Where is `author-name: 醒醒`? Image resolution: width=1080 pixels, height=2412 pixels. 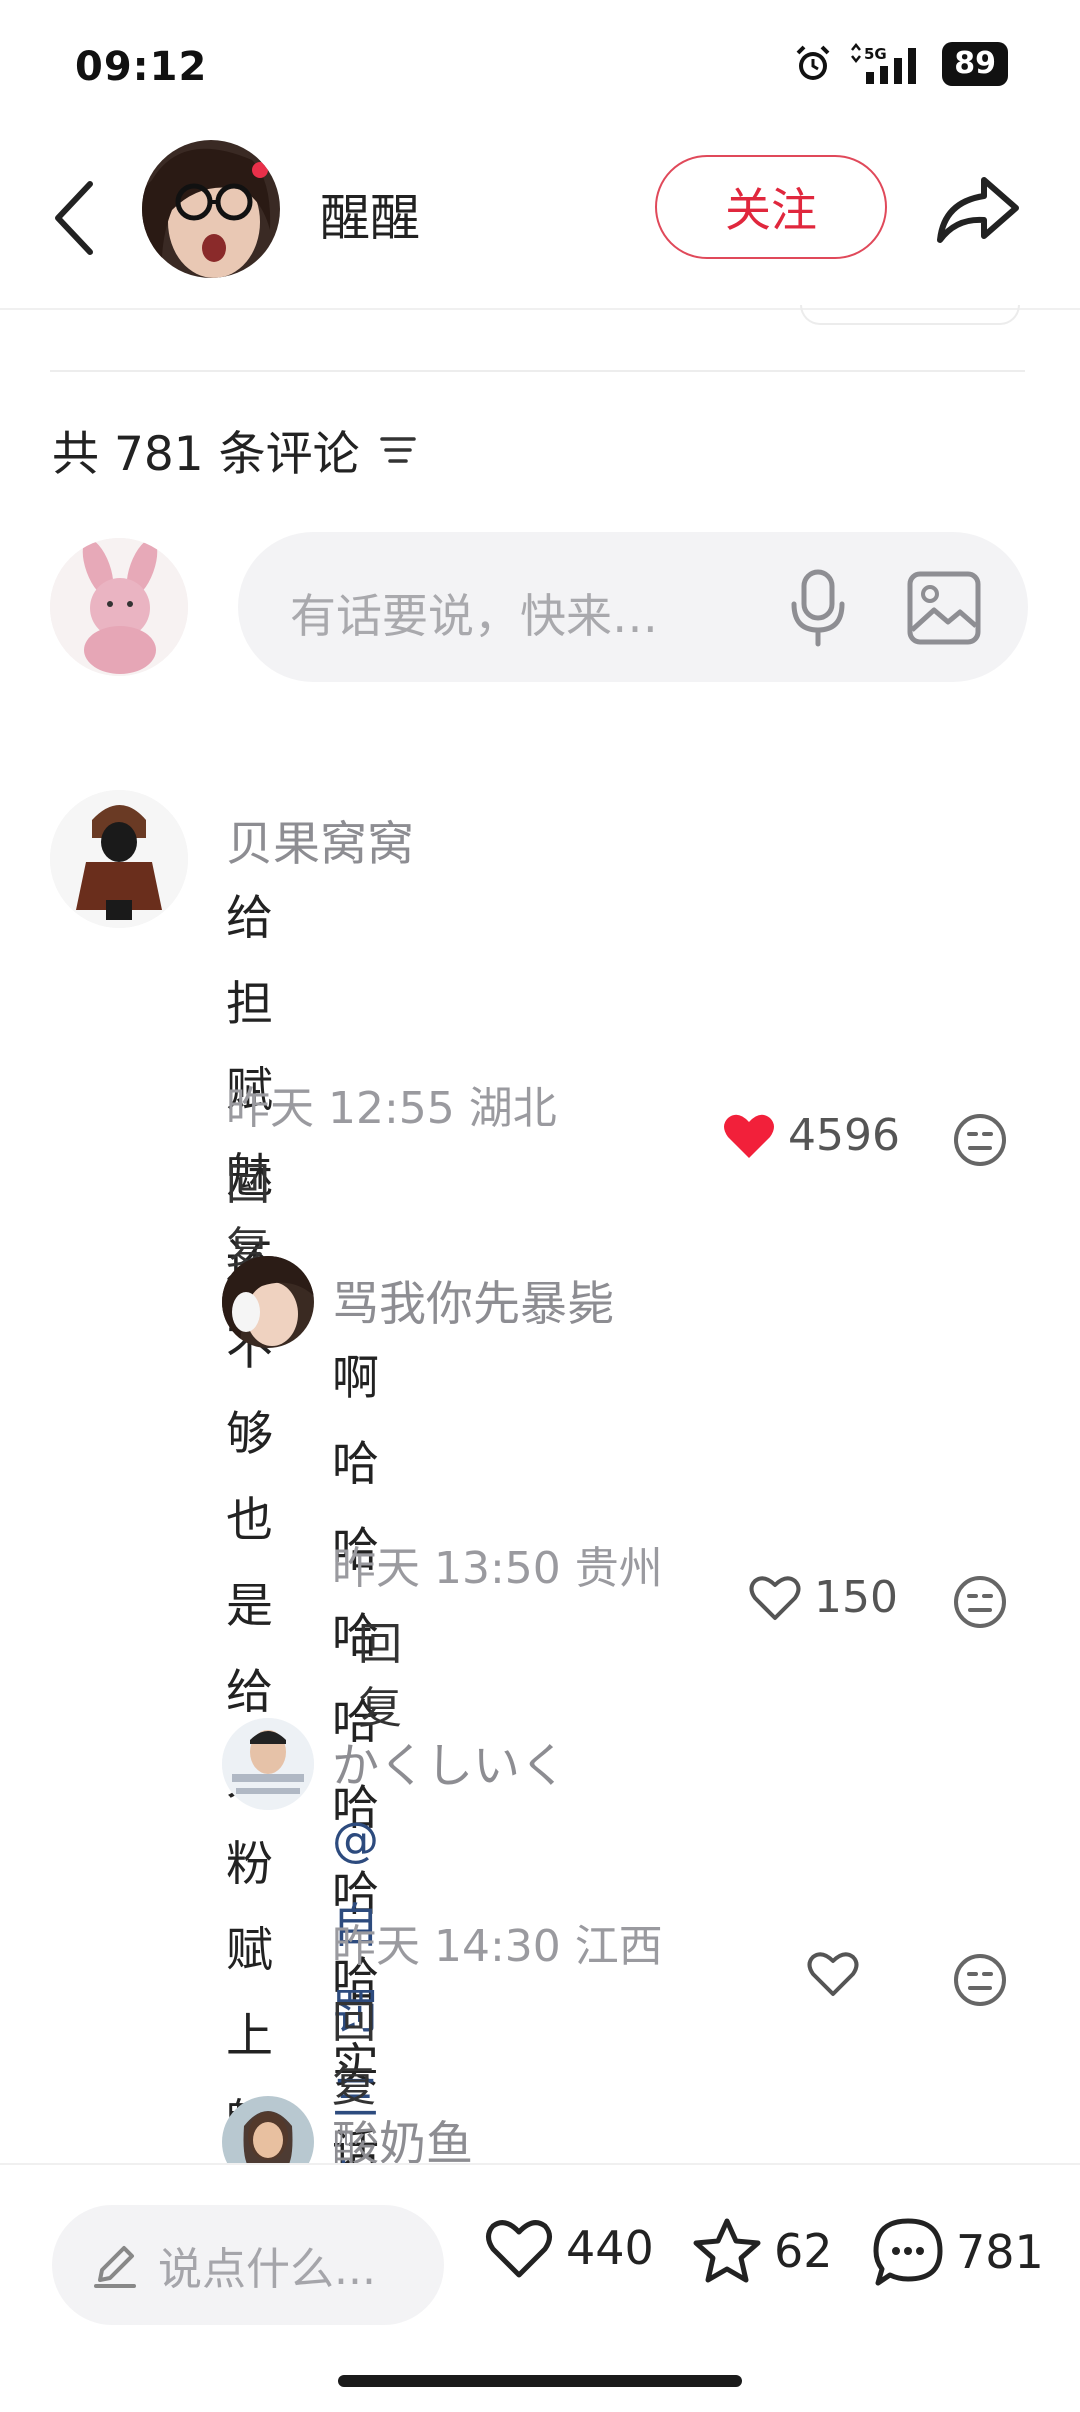
author-name: 醒醒 is located at coordinates (370, 214).